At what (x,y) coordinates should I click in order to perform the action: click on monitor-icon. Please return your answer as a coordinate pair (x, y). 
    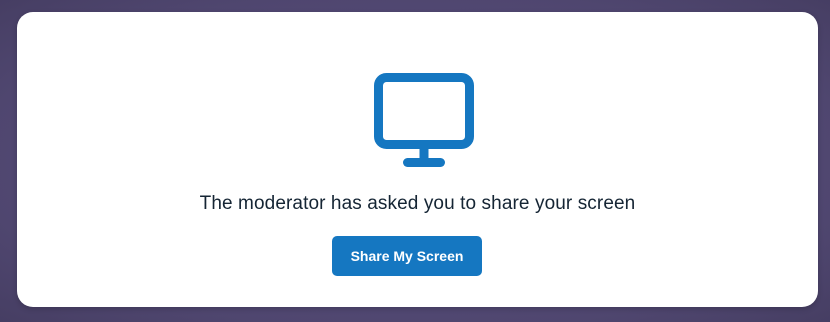
    Looking at the image, I should click on (424, 122).